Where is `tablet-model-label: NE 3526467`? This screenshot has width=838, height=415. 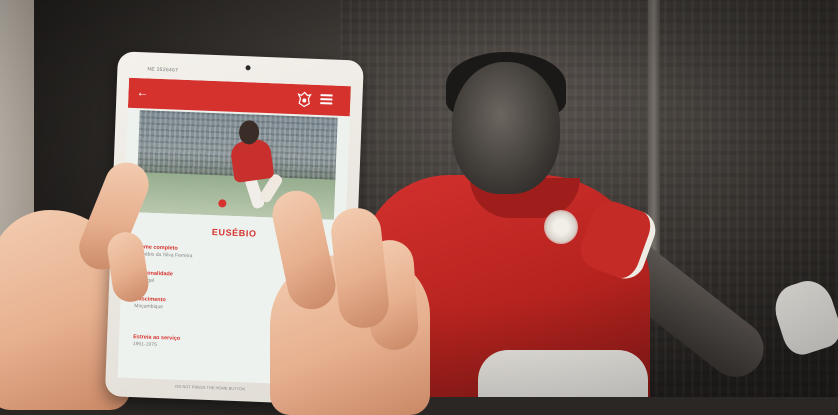 tablet-model-label: NE 3526467 is located at coordinates (163, 70).